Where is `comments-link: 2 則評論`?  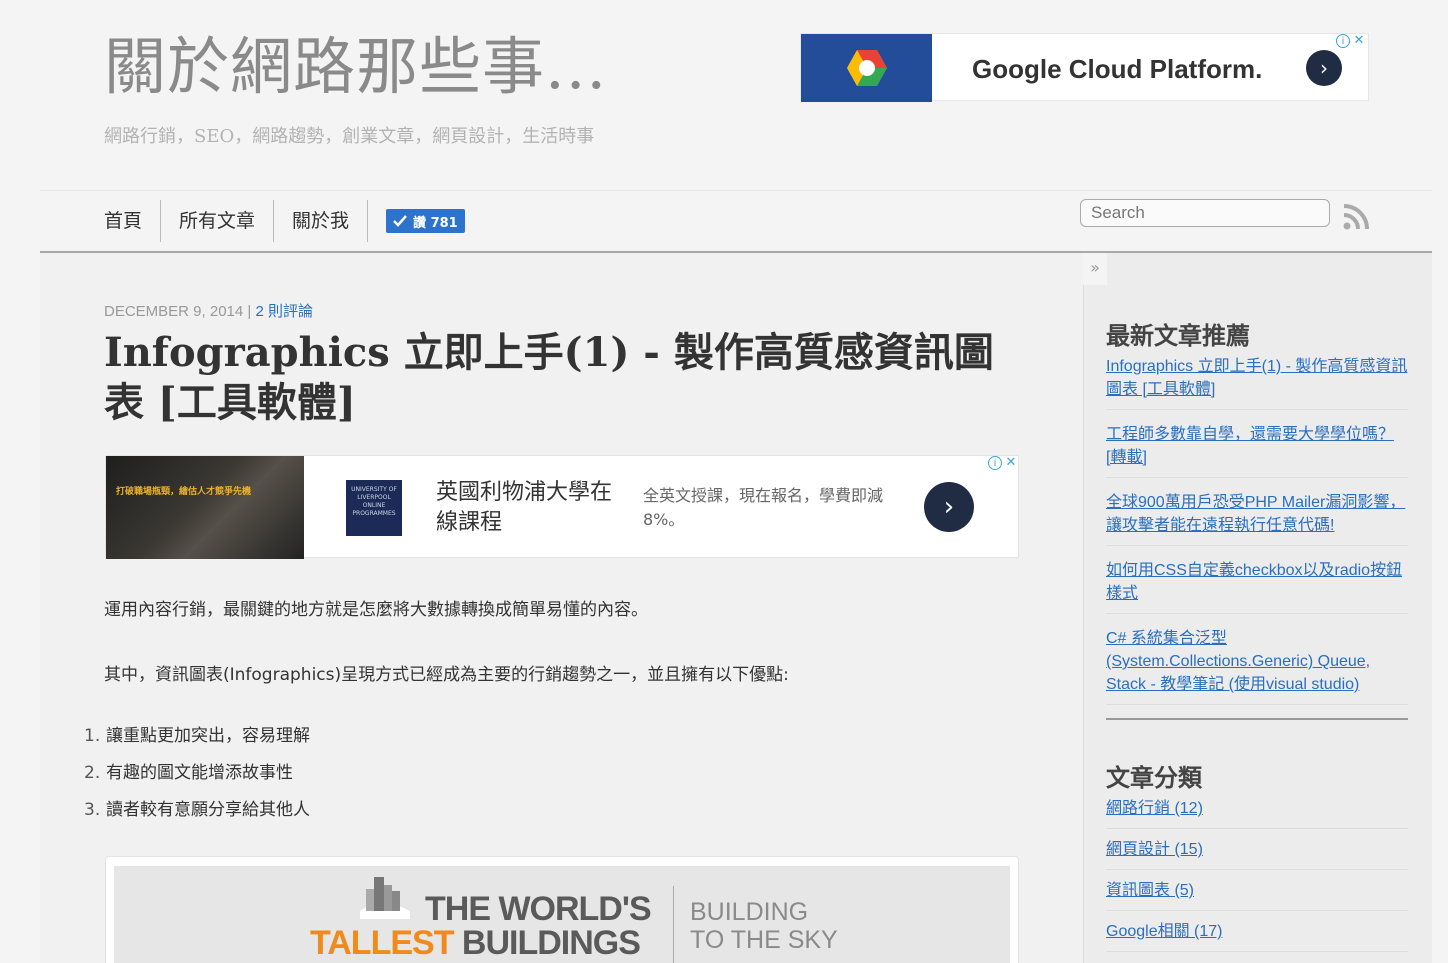 comments-link: 2 則評論 is located at coordinates (284, 311).